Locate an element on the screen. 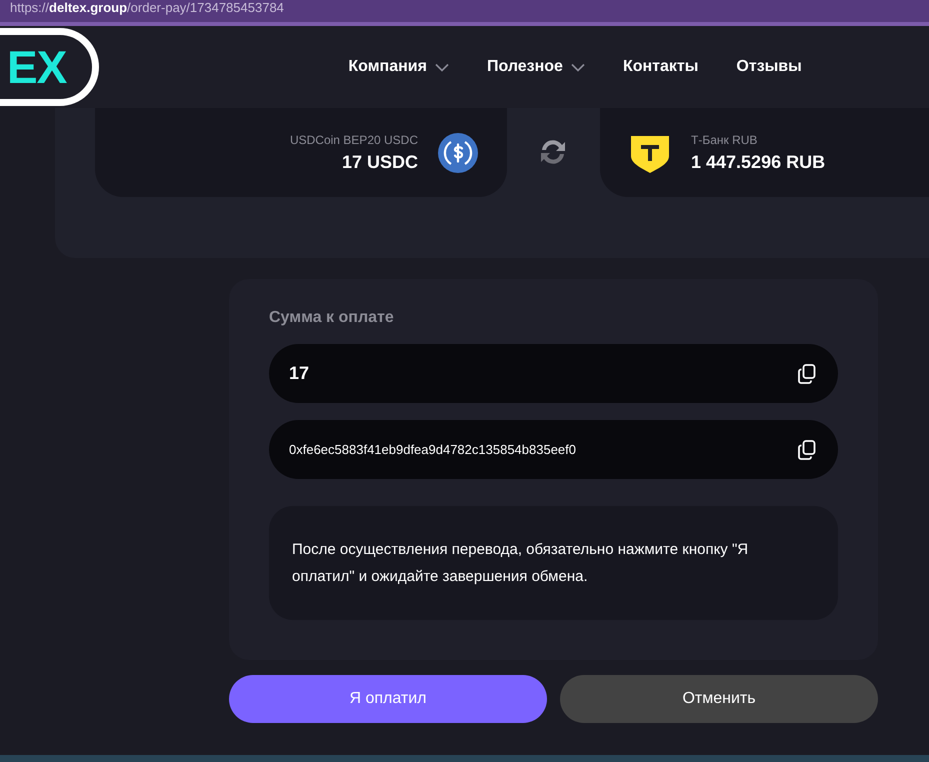 This screenshot has height=762, width=929. field-value: 0xfe6ec5883f41eb9dfea9d4782c135854b835eef0 is located at coordinates (432, 449).